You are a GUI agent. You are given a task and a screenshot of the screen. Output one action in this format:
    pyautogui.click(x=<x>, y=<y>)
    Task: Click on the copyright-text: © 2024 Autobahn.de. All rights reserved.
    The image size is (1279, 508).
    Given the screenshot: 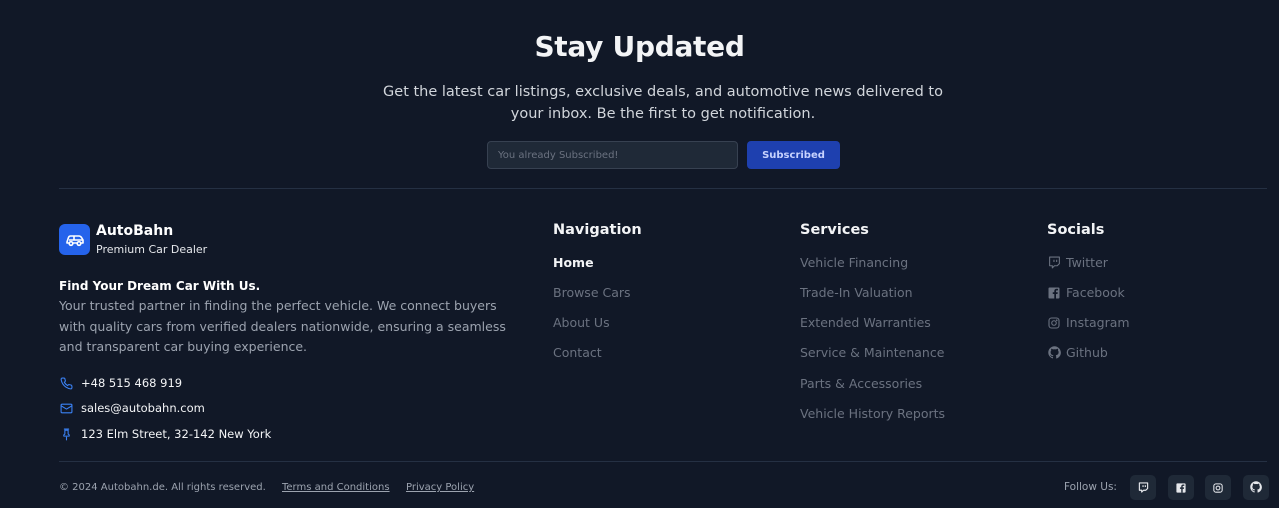 What is the action you would take?
    pyautogui.click(x=162, y=487)
    